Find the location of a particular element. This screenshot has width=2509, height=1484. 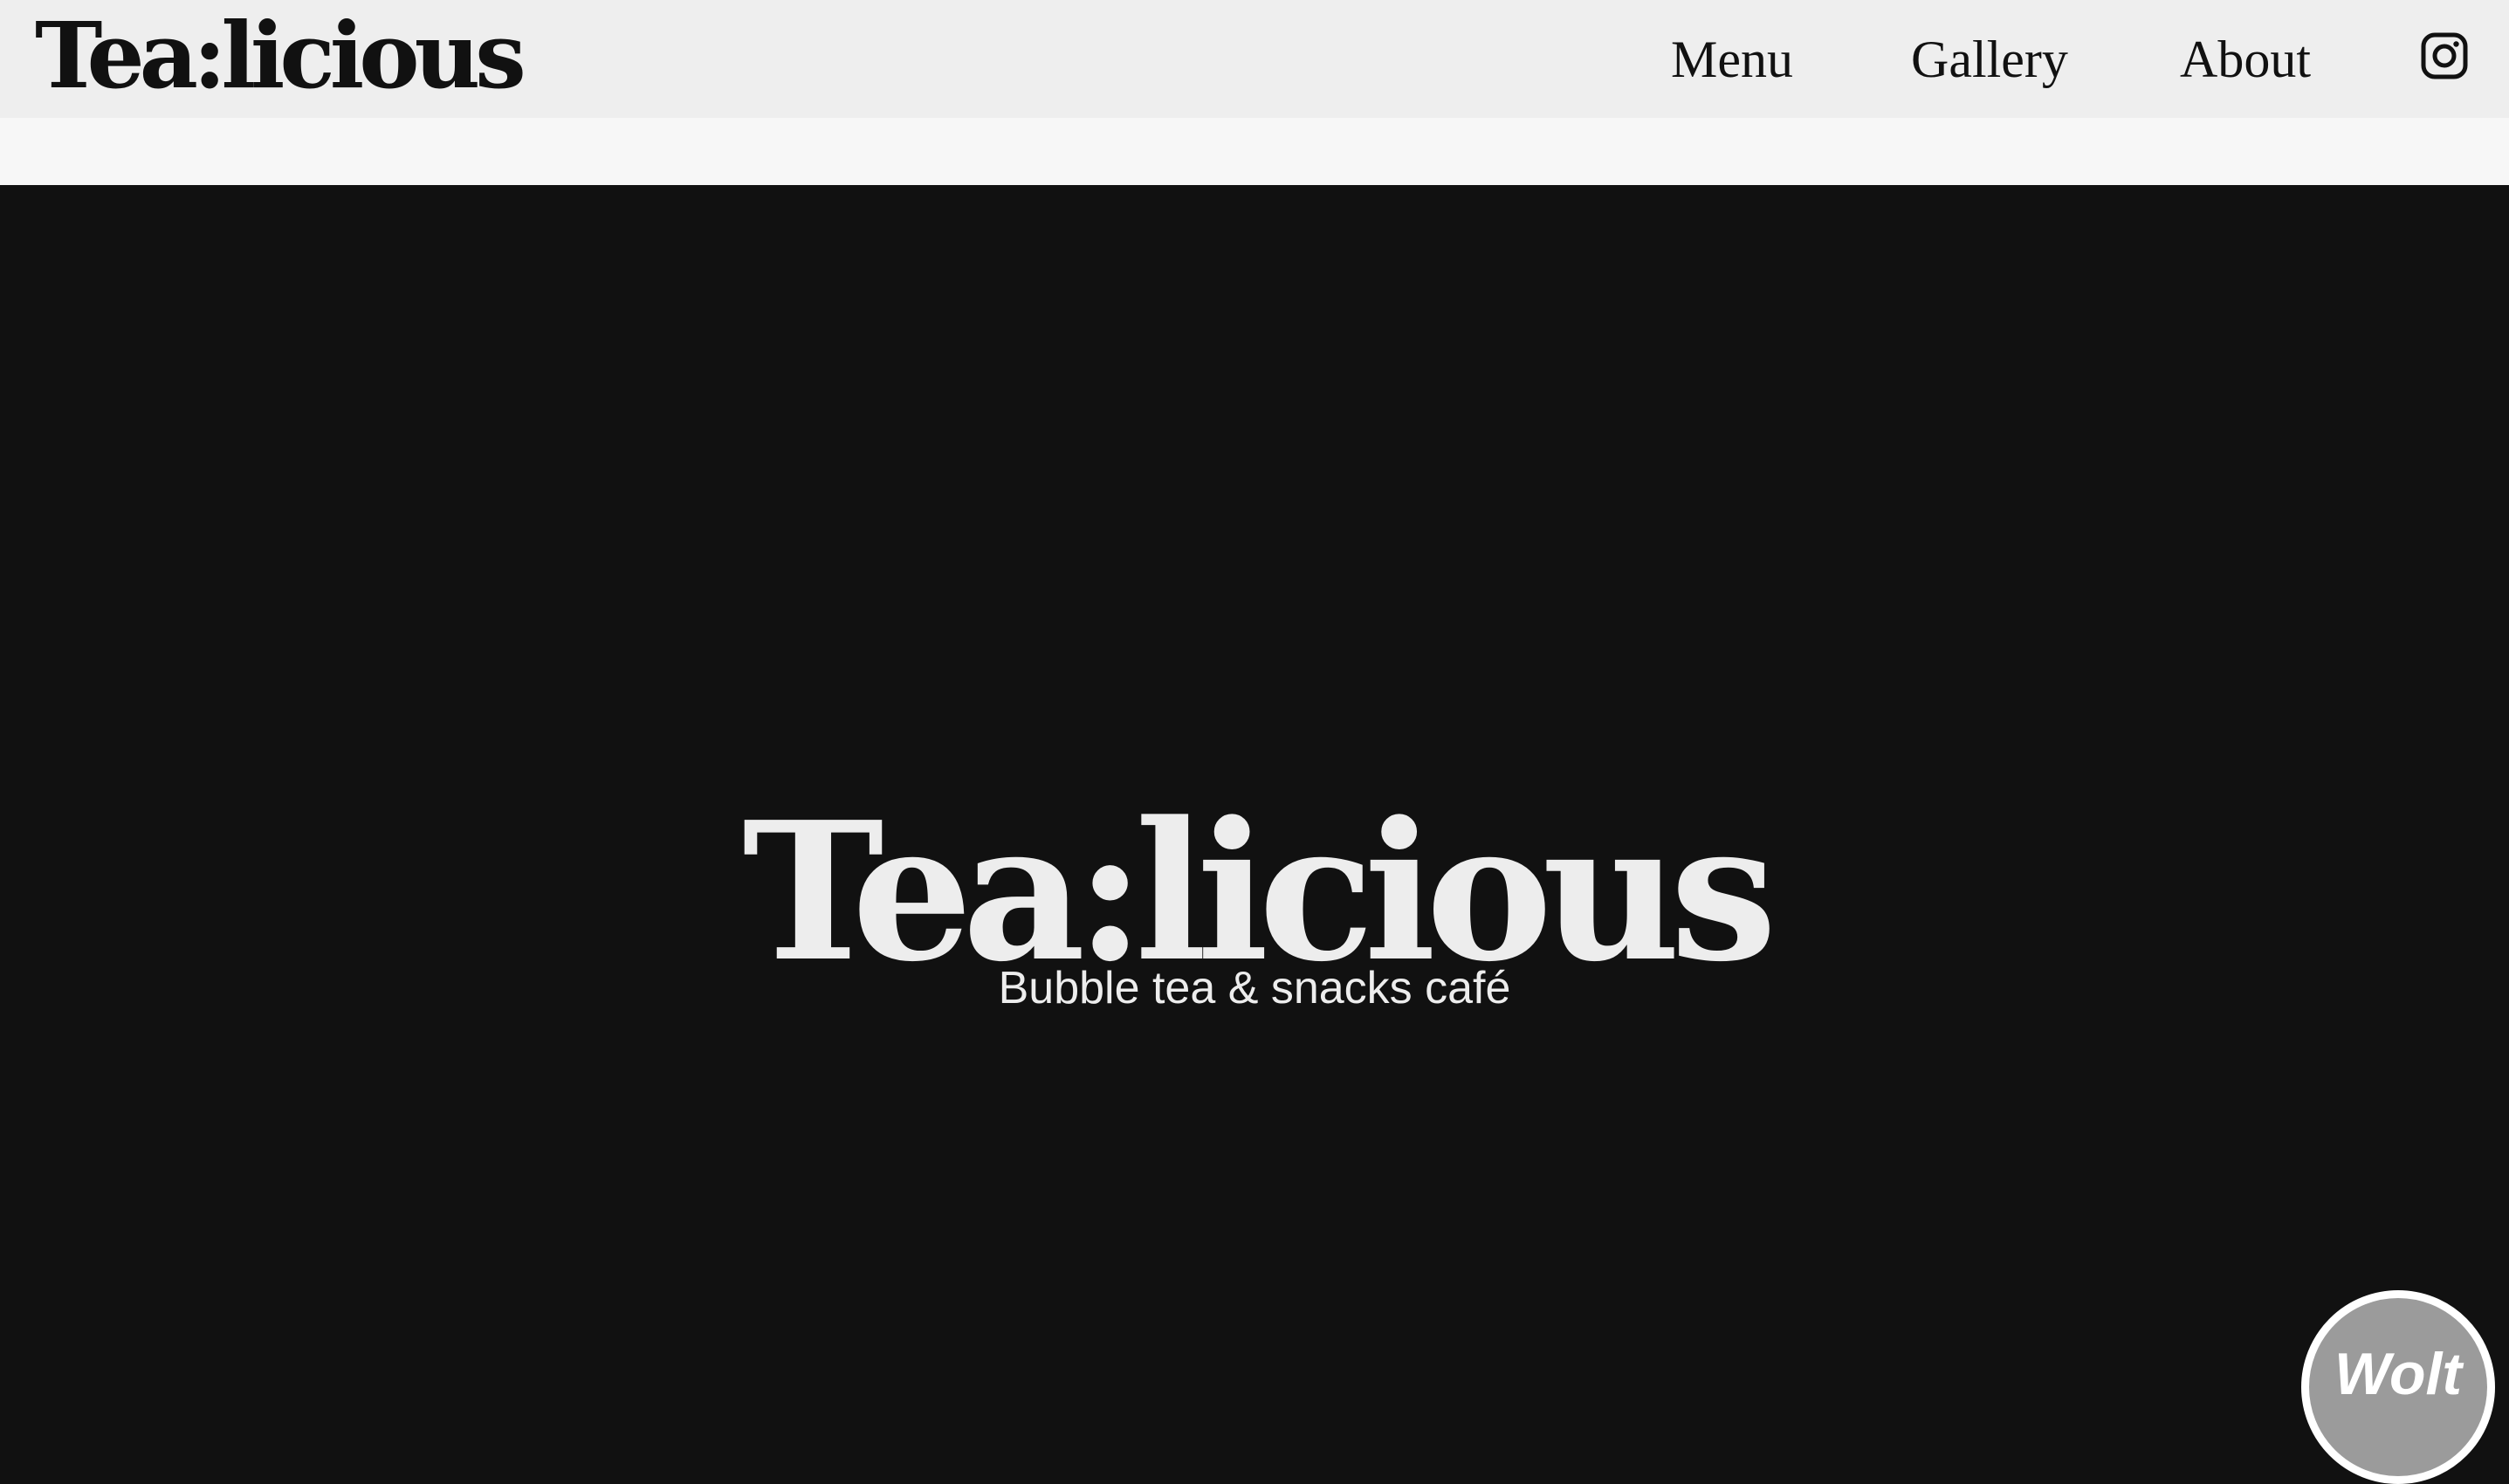

wolt-logo-label: Wolt is located at coordinates (2398, 1374).